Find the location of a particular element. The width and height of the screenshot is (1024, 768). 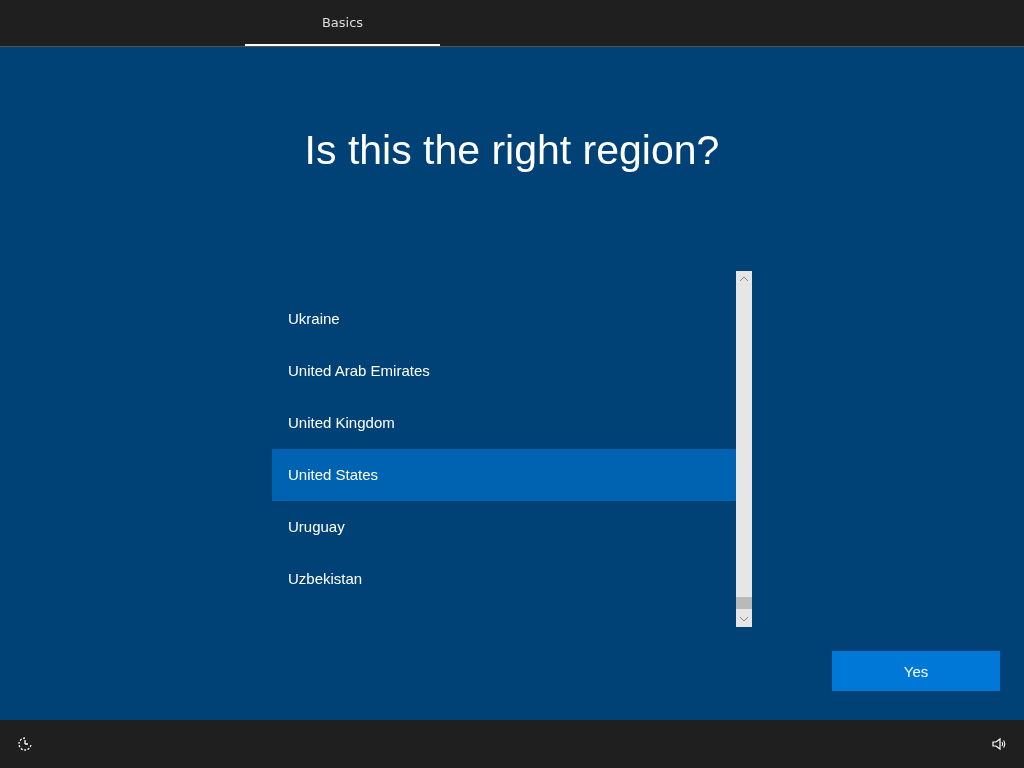

scrollbar is located at coordinates (744, 449).